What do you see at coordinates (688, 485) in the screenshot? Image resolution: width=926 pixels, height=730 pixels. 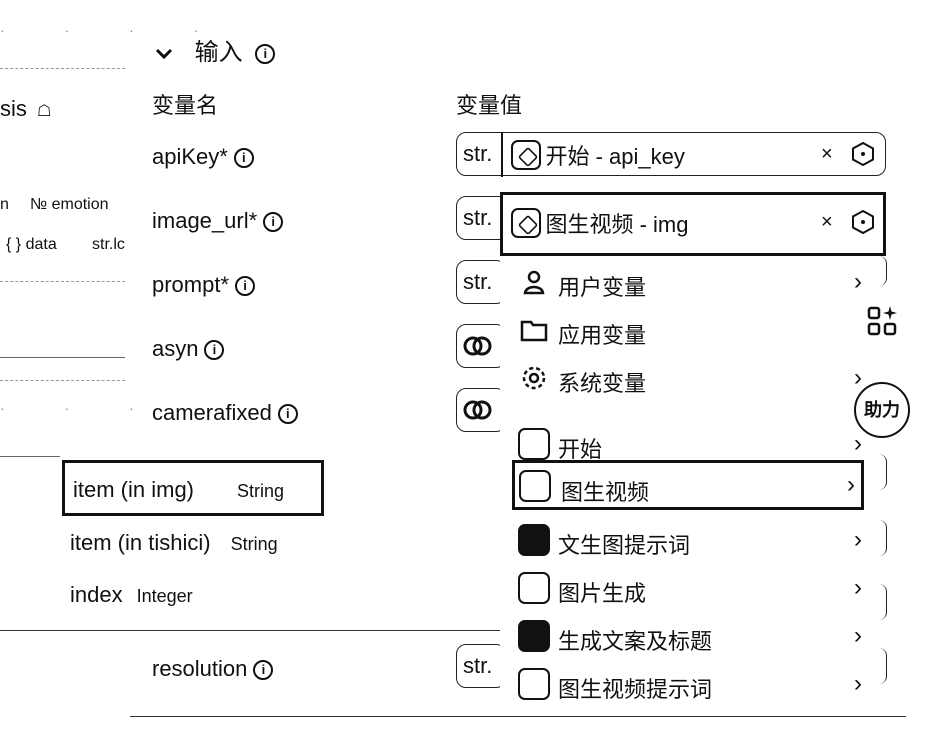 I see `menu-item-image-to-video-selected: 图生视频 ›` at bounding box center [688, 485].